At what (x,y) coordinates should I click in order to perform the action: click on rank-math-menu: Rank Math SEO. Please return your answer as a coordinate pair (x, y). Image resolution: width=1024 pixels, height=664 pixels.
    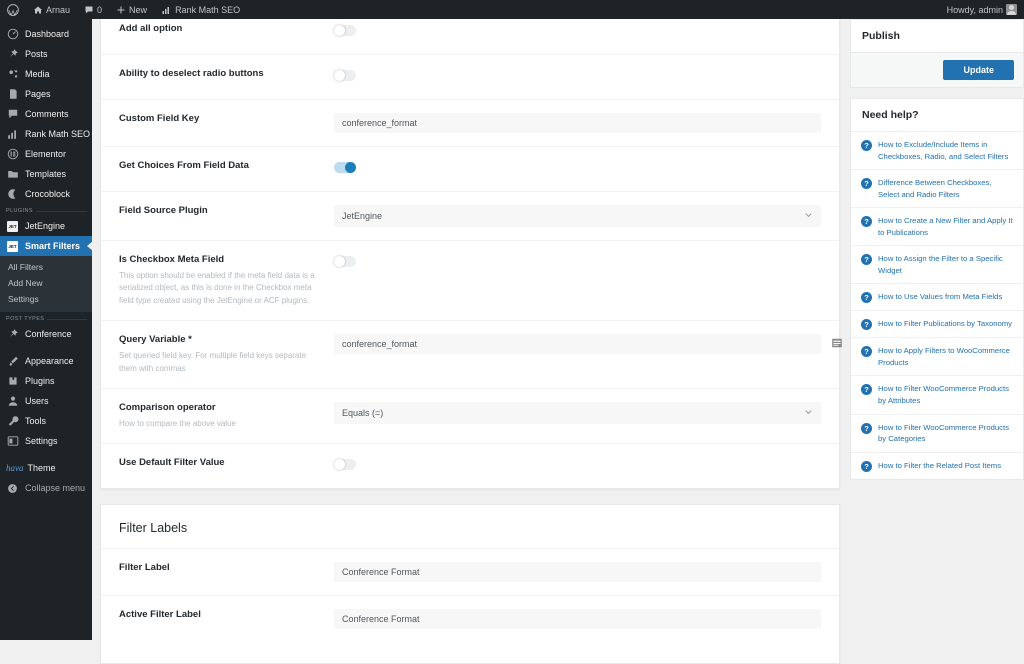
    Looking at the image, I should click on (200, 9).